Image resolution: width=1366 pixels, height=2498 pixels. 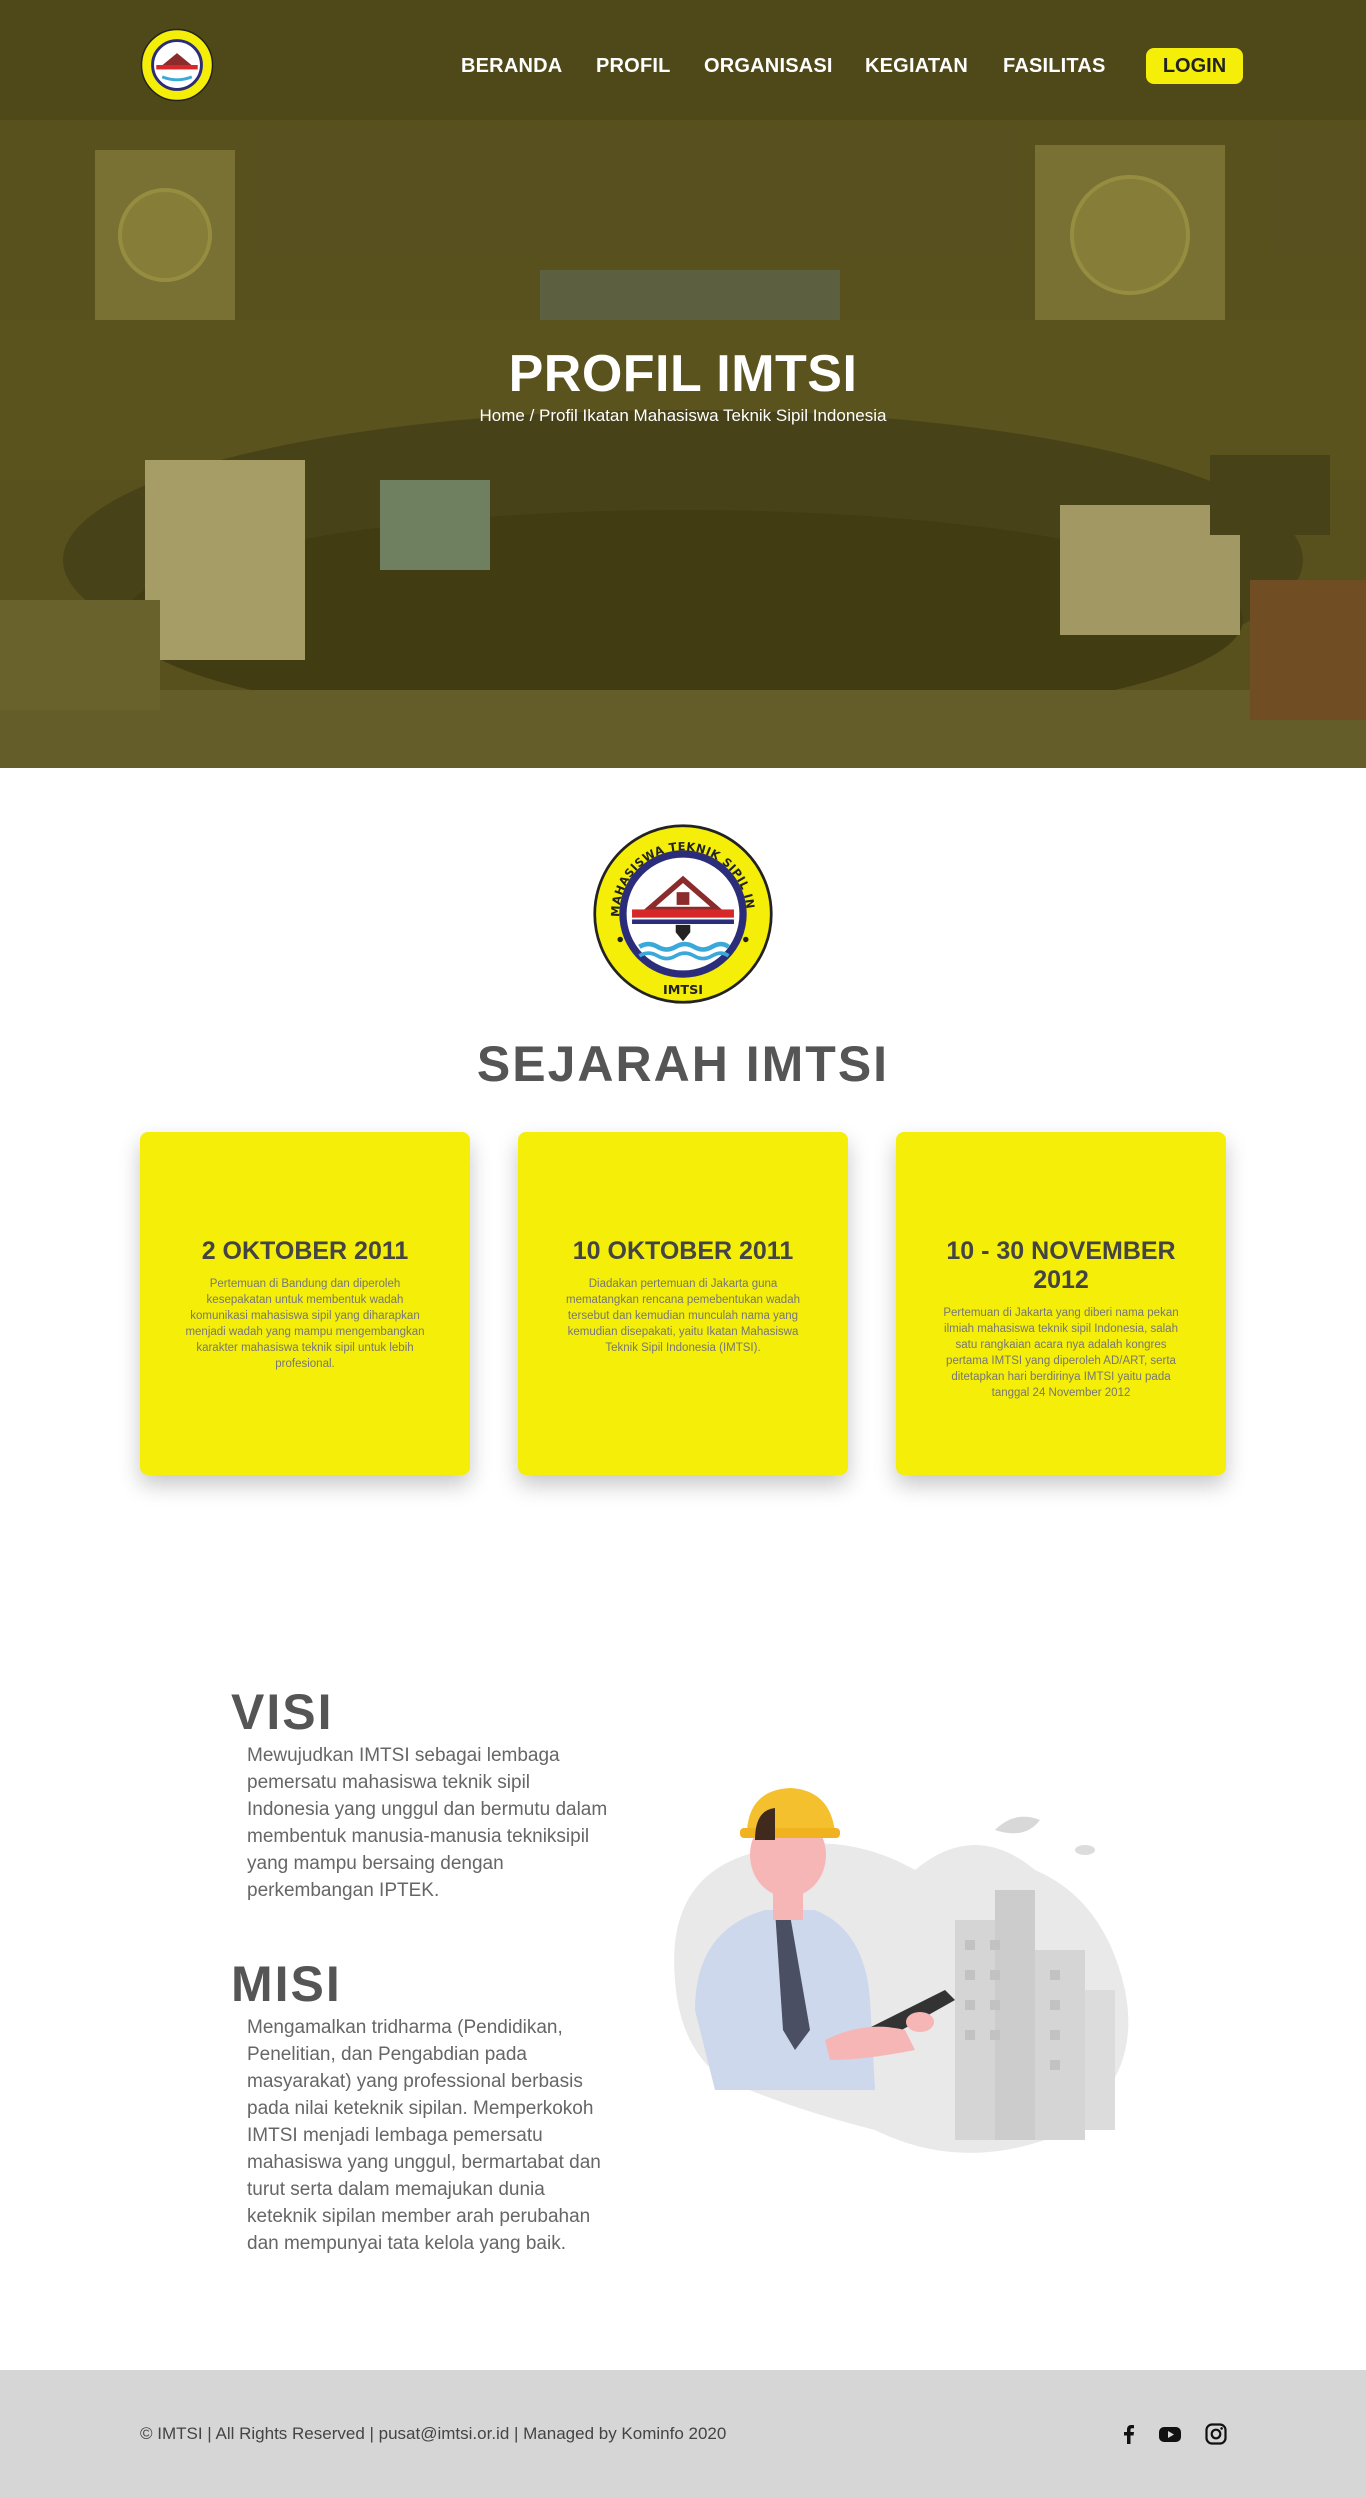 What do you see at coordinates (511, 66) in the screenshot?
I see `nav-beranda: BERANDA` at bounding box center [511, 66].